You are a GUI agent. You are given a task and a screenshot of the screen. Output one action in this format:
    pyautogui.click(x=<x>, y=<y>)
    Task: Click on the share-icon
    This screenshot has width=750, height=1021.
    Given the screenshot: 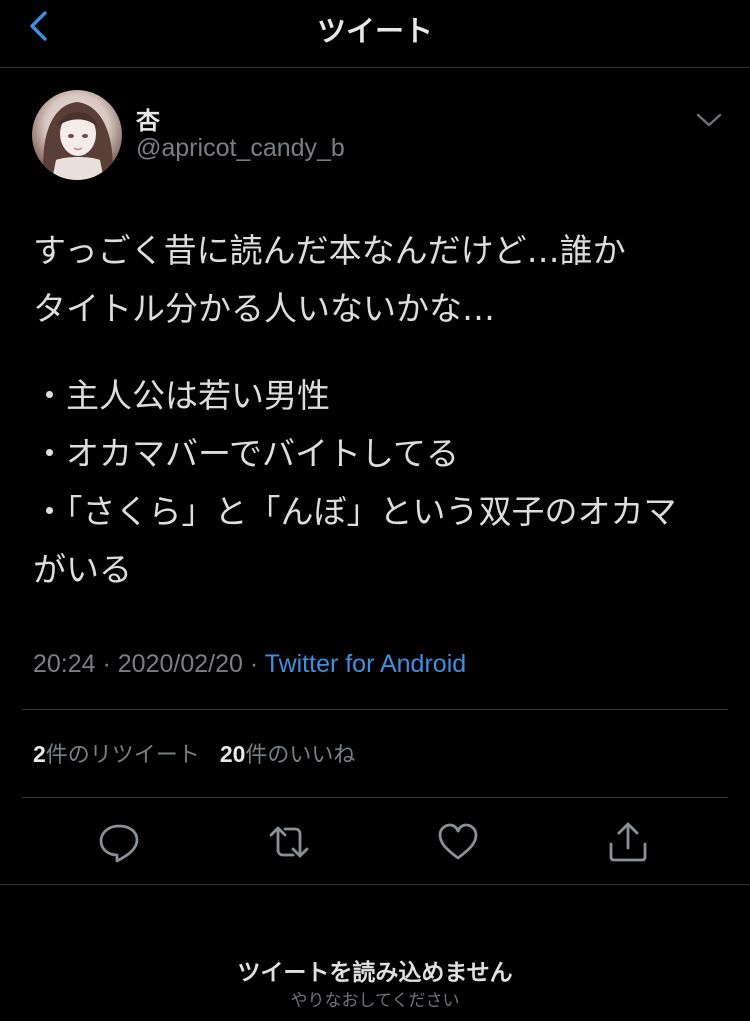 What is the action you would take?
    pyautogui.click(x=628, y=842)
    